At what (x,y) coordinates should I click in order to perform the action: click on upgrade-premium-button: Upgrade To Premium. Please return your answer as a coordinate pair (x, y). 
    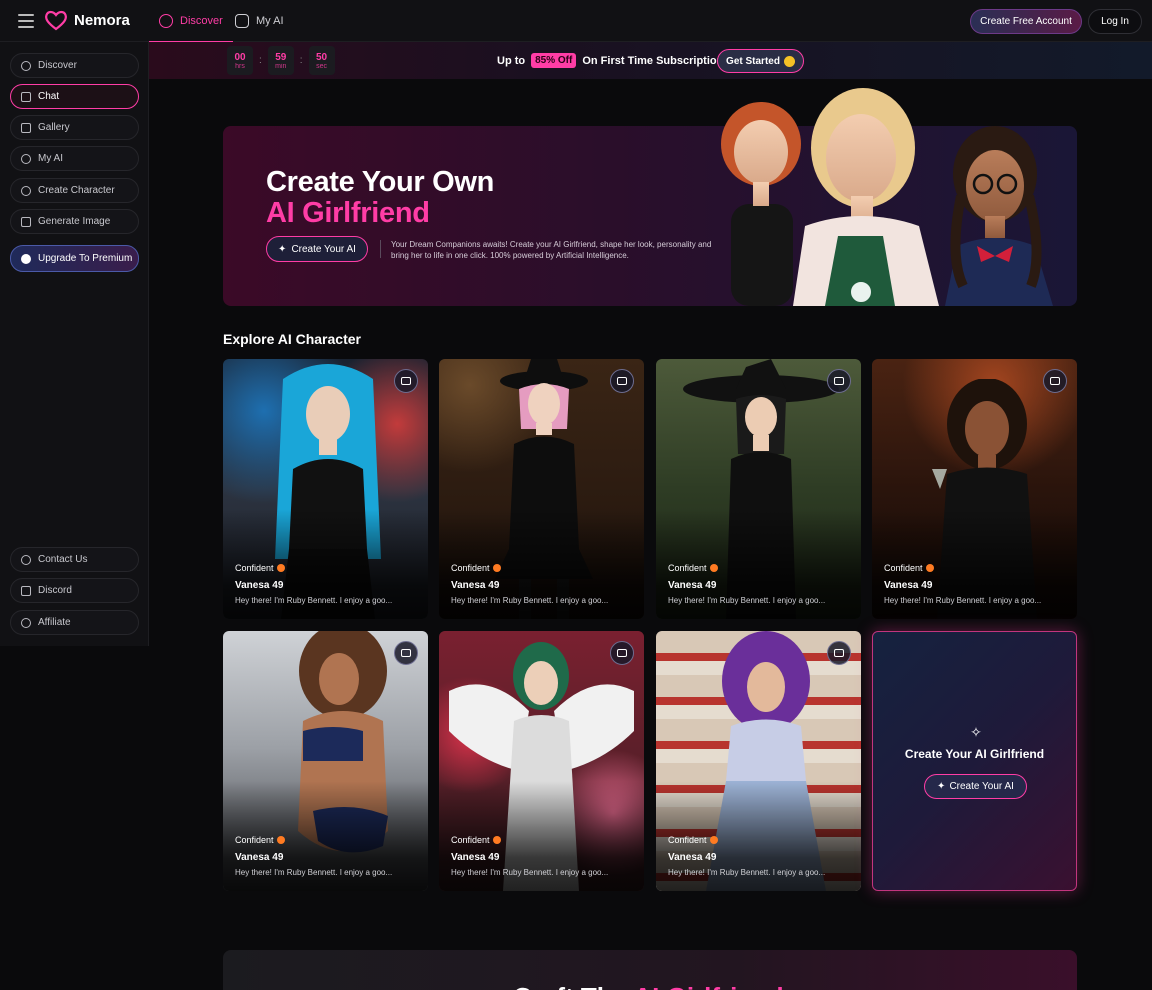
    Looking at the image, I should click on (74, 258).